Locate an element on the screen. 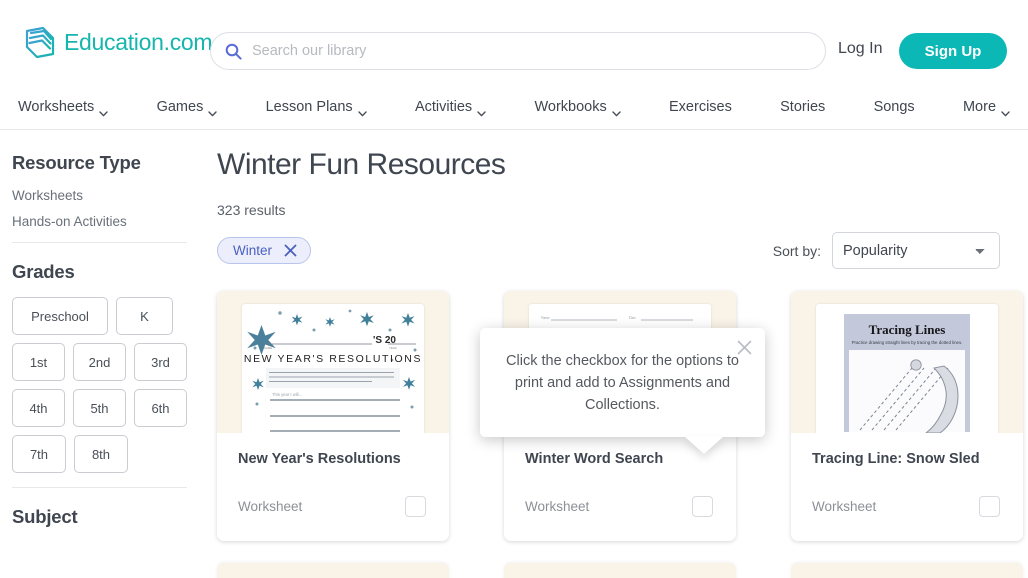 The height and width of the screenshot is (578, 1028). sidebar-item-hands-on-activities: Hands-on Activities is located at coordinates (99, 221).